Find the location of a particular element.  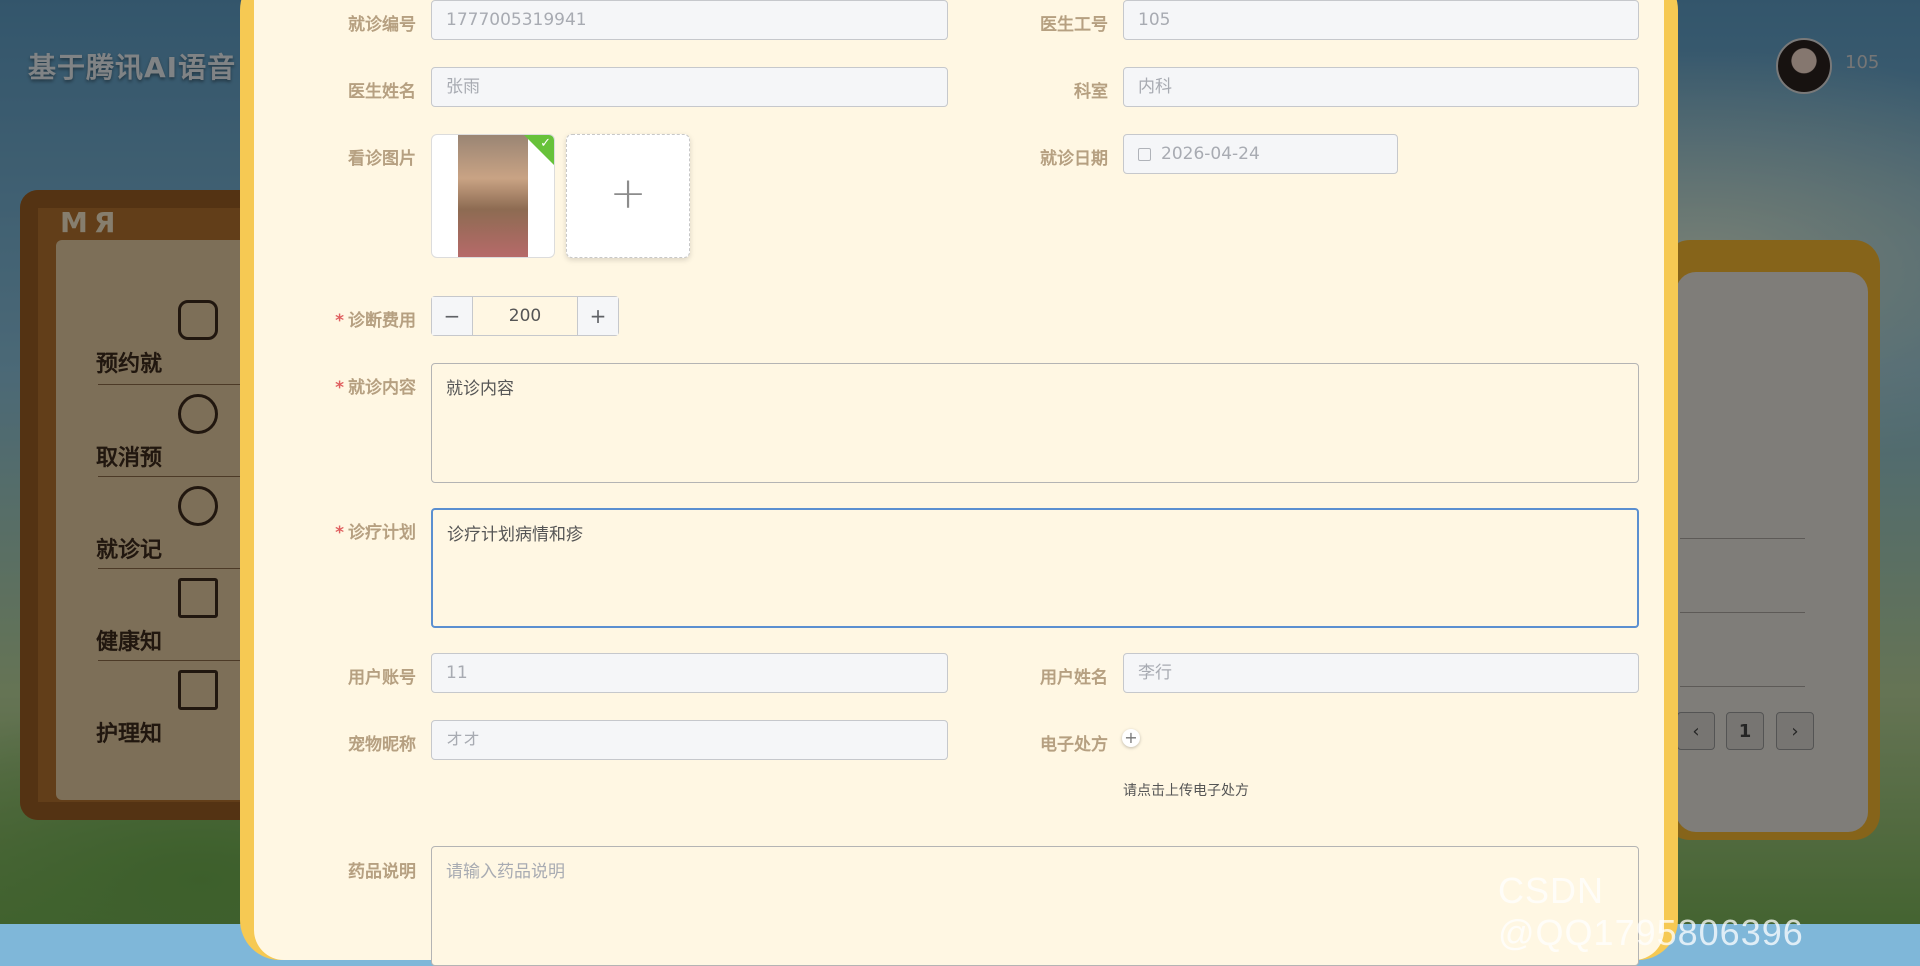

visit-date-label: 就诊日期 is located at coordinates (1074, 159).